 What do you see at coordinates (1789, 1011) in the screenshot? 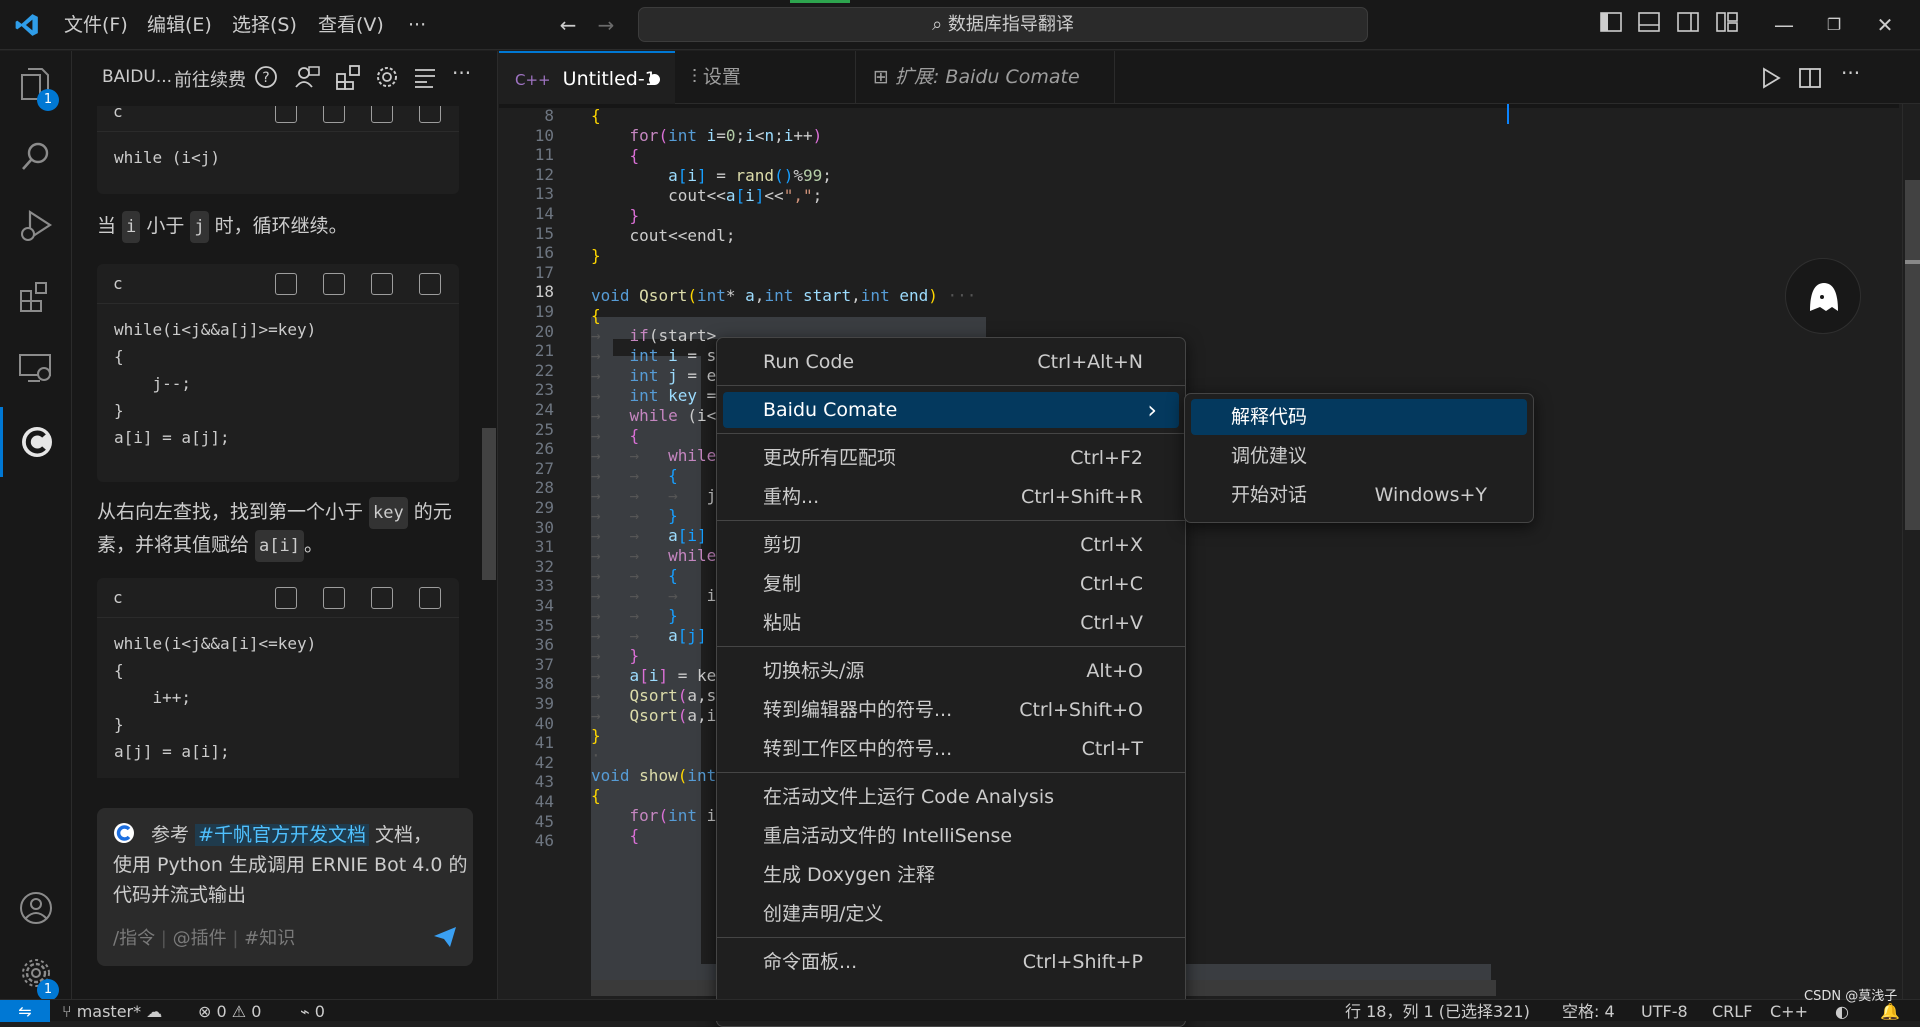
I see `language-mode: C++` at bounding box center [1789, 1011].